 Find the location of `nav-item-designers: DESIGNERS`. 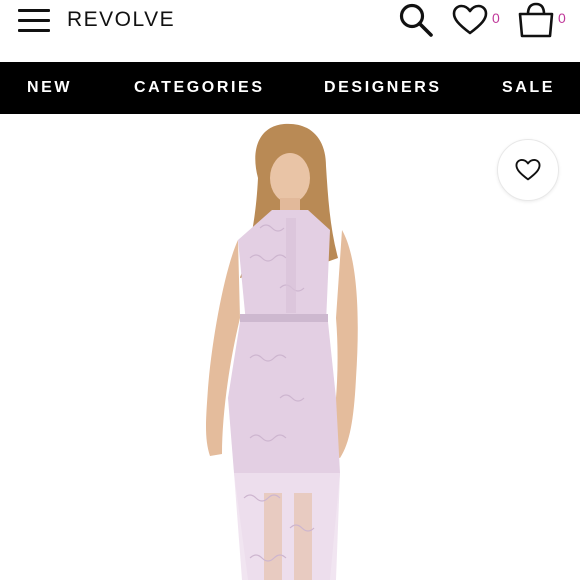

nav-item-designers: DESIGNERS is located at coordinates (383, 88).